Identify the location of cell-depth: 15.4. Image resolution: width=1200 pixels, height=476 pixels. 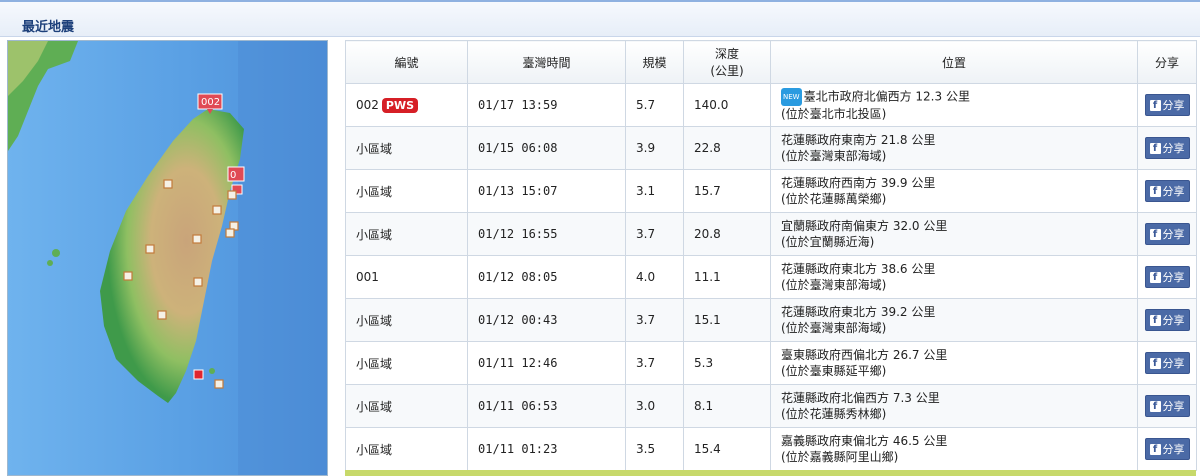
(727, 449).